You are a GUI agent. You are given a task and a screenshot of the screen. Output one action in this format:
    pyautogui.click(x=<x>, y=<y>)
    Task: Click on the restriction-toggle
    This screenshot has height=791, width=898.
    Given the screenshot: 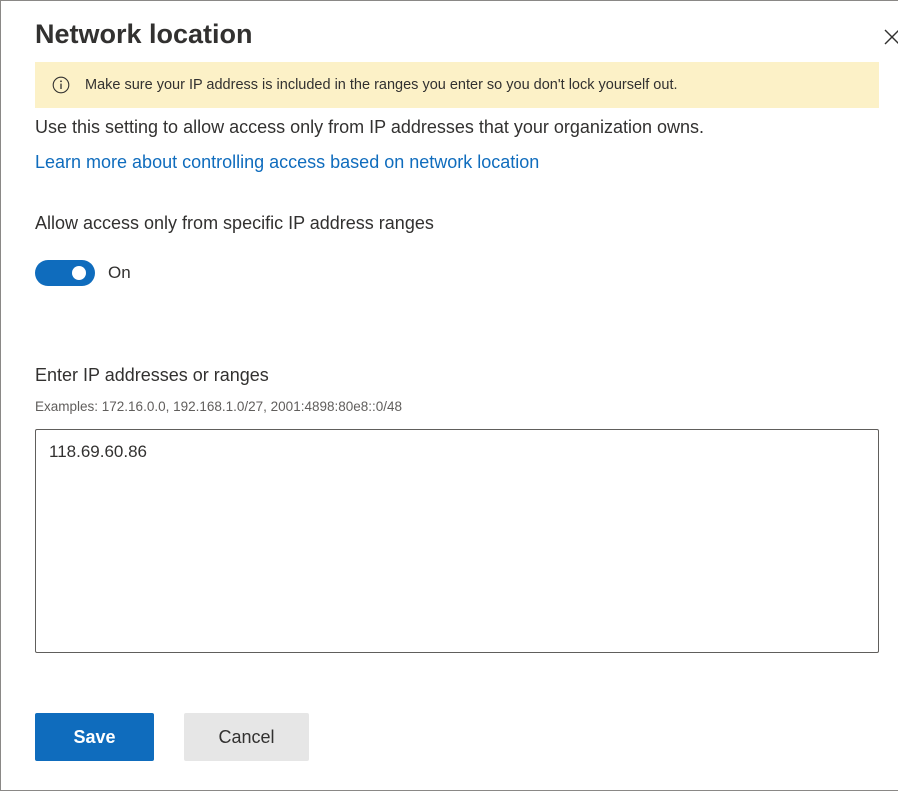 What is the action you would take?
    pyautogui.click(x=65, y=273)
    